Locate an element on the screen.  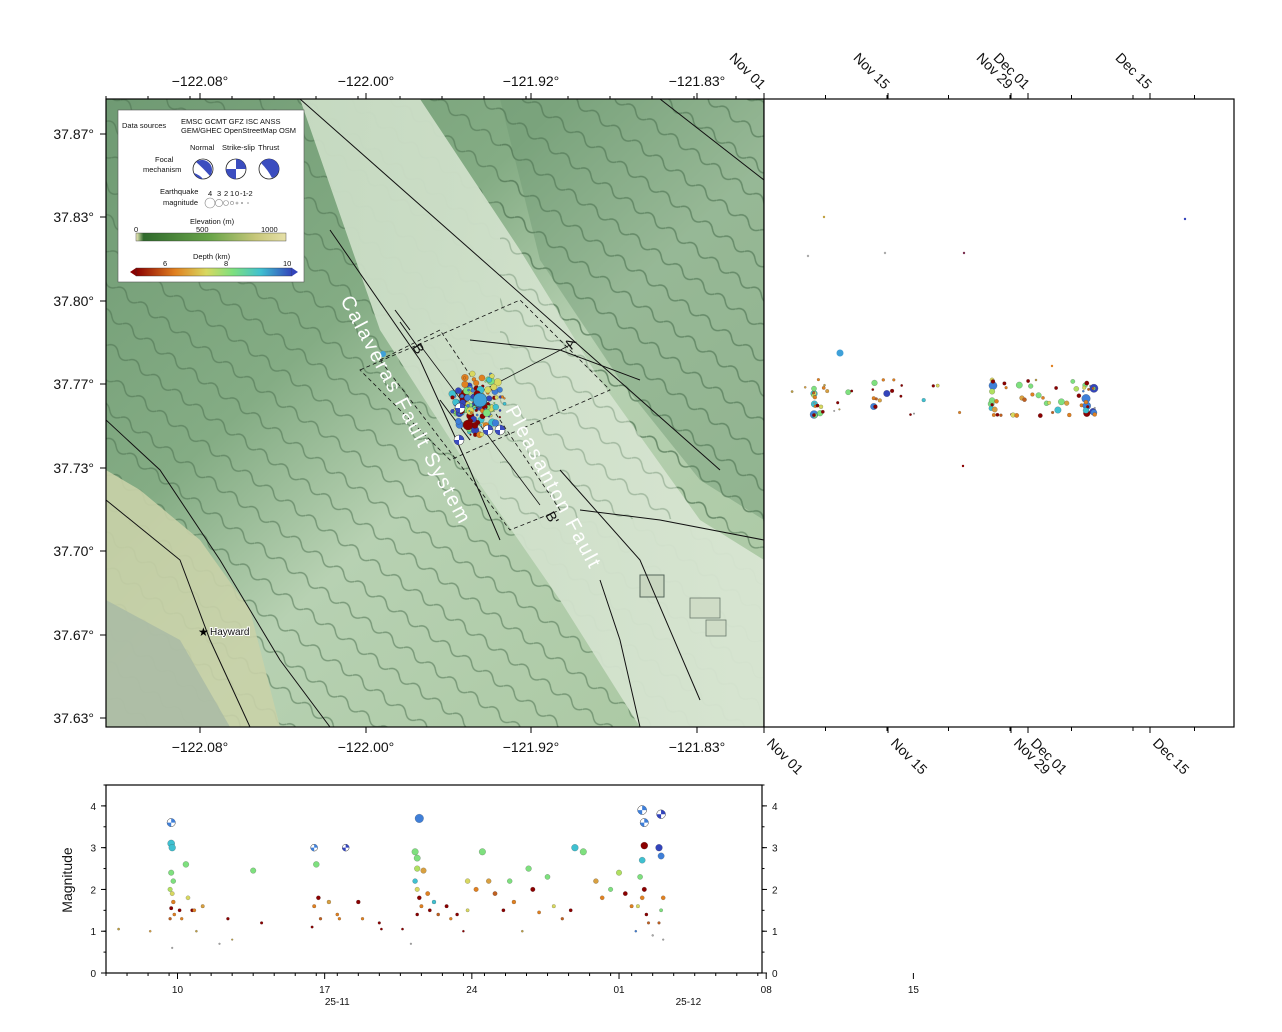
mag-y-tick-label-right: 1 is located at coordinates (775, 932).